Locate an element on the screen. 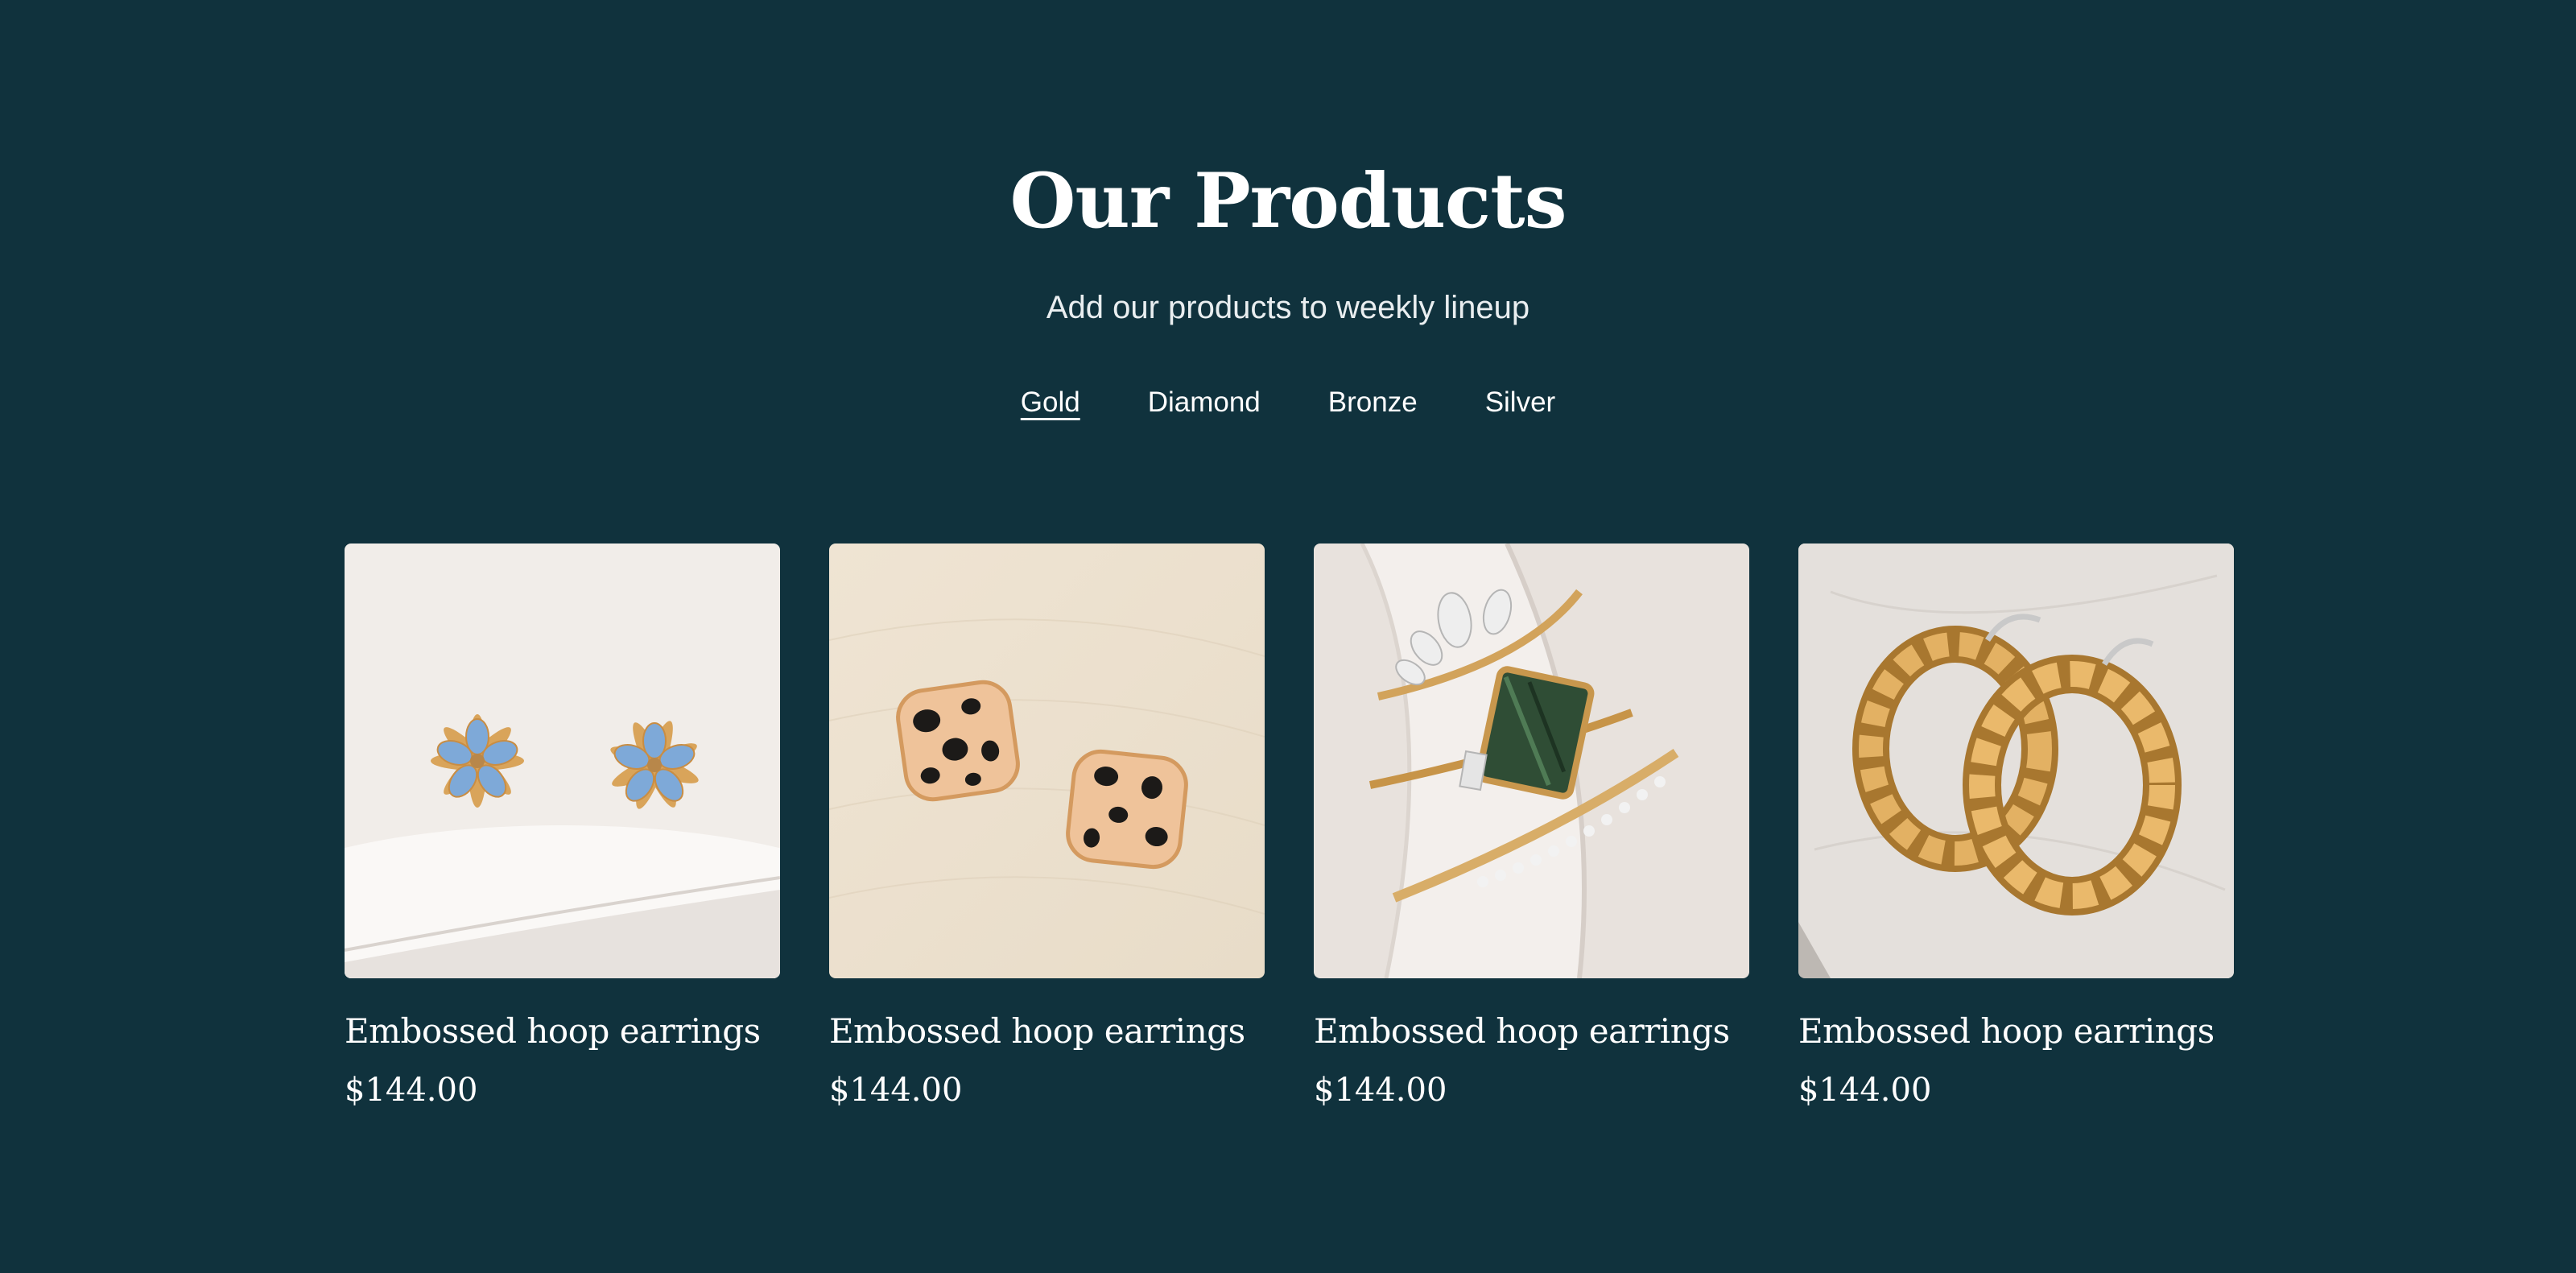 The height and width of the screenshot is (1273, 2576). tab-diamond: Diamond is located at coordinates (1204, 402).